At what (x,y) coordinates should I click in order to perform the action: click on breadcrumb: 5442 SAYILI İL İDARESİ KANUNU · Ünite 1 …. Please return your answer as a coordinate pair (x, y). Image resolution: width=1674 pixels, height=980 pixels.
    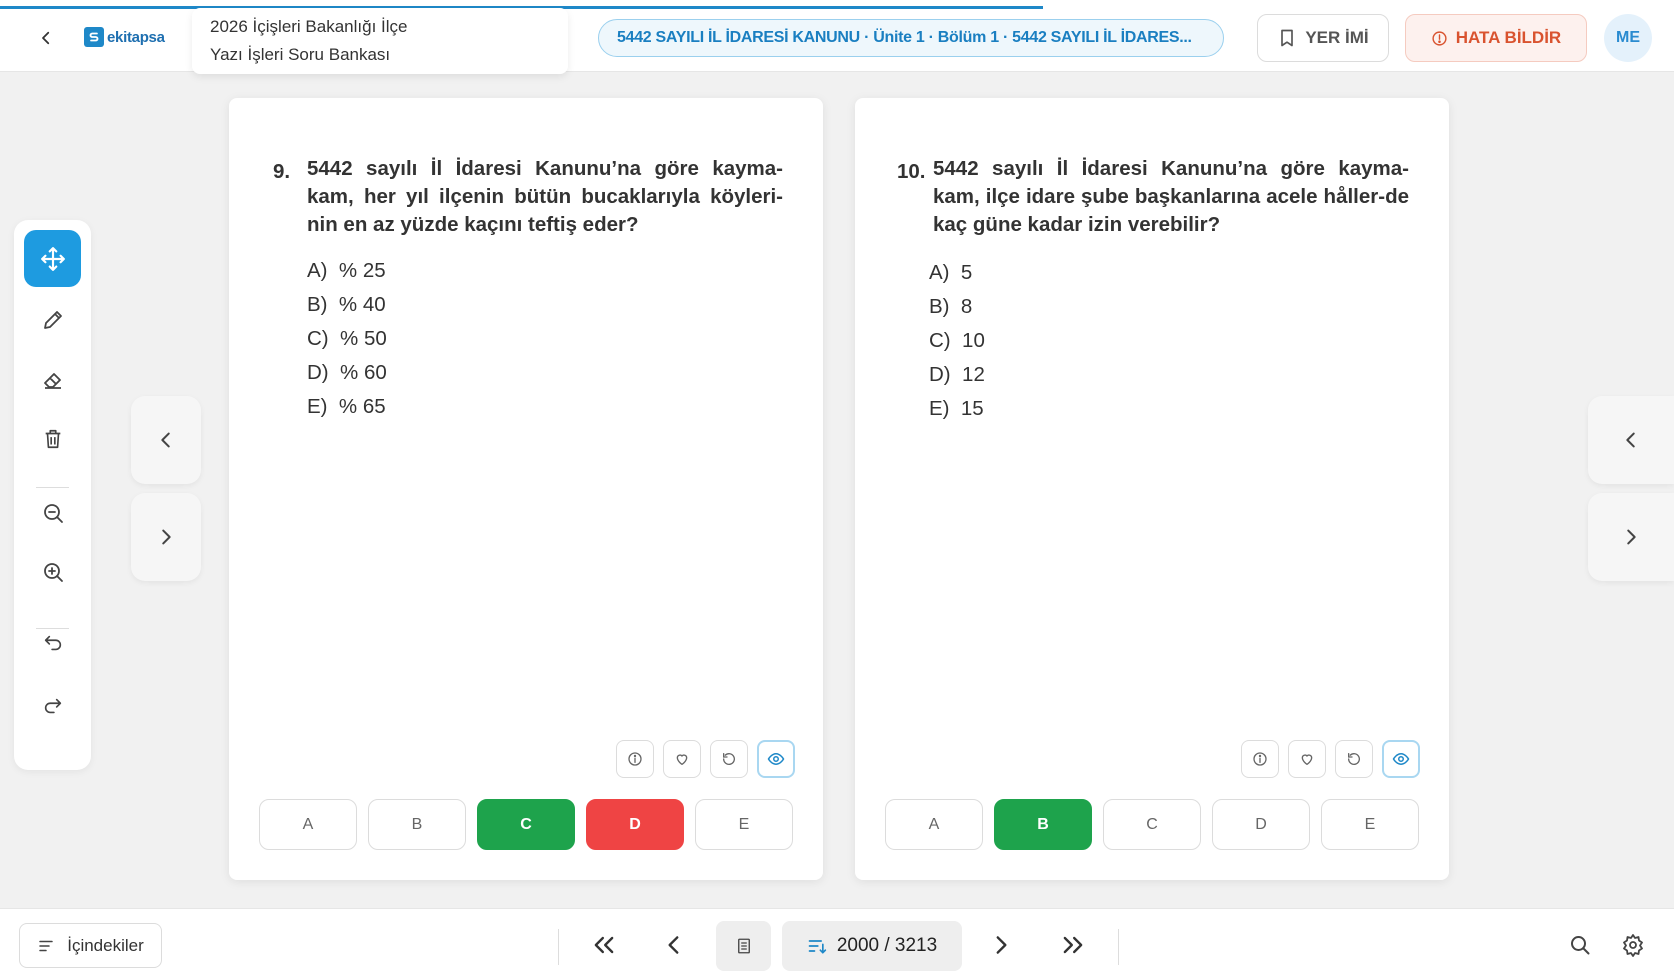
    Looking at the image, I should click on (911, 38).